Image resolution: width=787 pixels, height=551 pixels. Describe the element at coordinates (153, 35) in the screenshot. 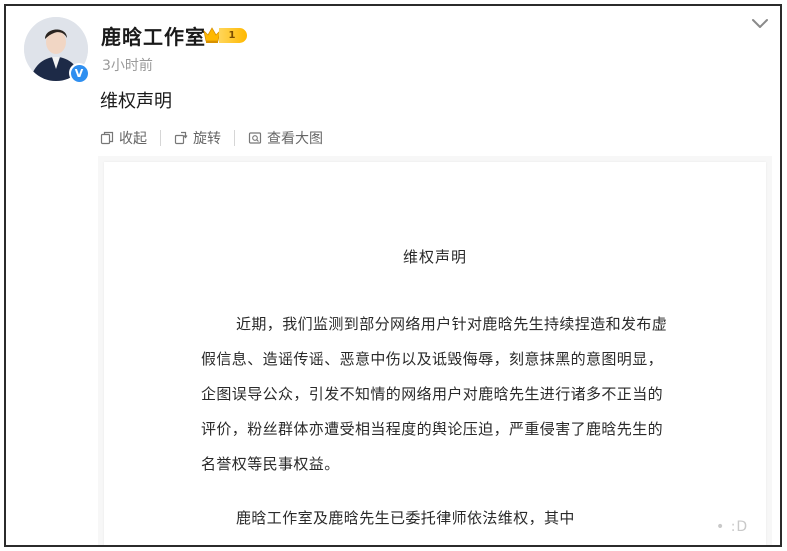

I see `author-name: 鹿晗工作室` at that location.